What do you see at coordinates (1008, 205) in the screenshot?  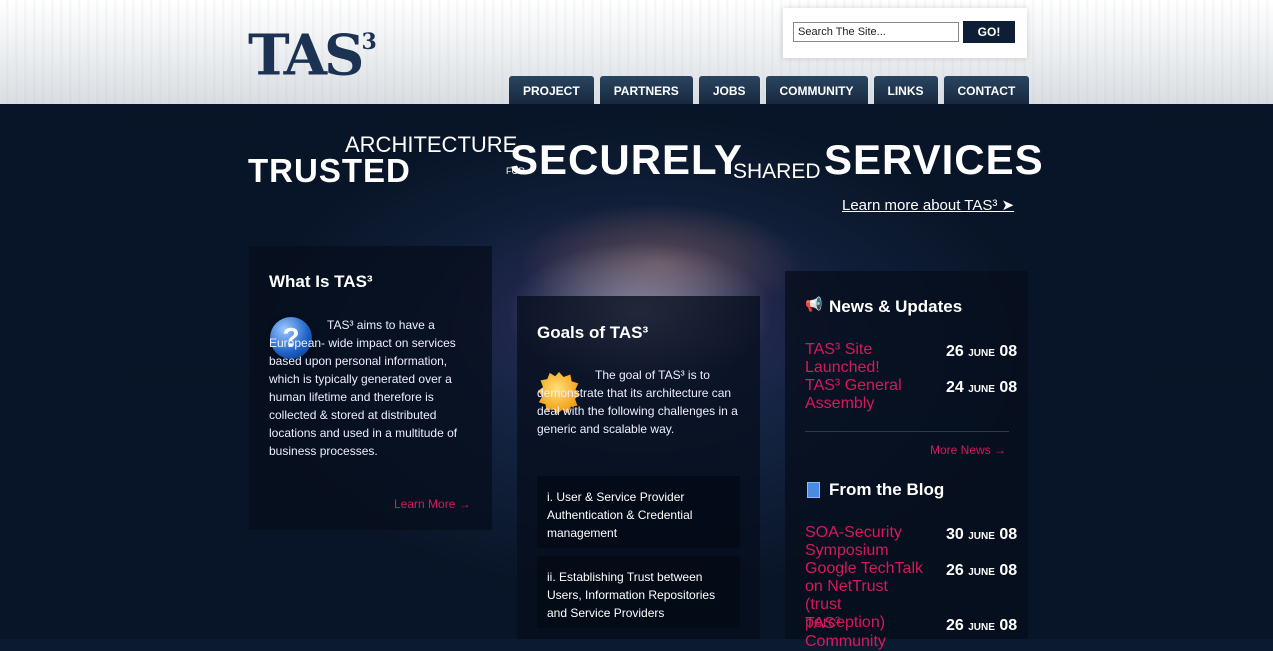 I see `arrow-right-icon: ➤` at bounding box center [1008, 205].